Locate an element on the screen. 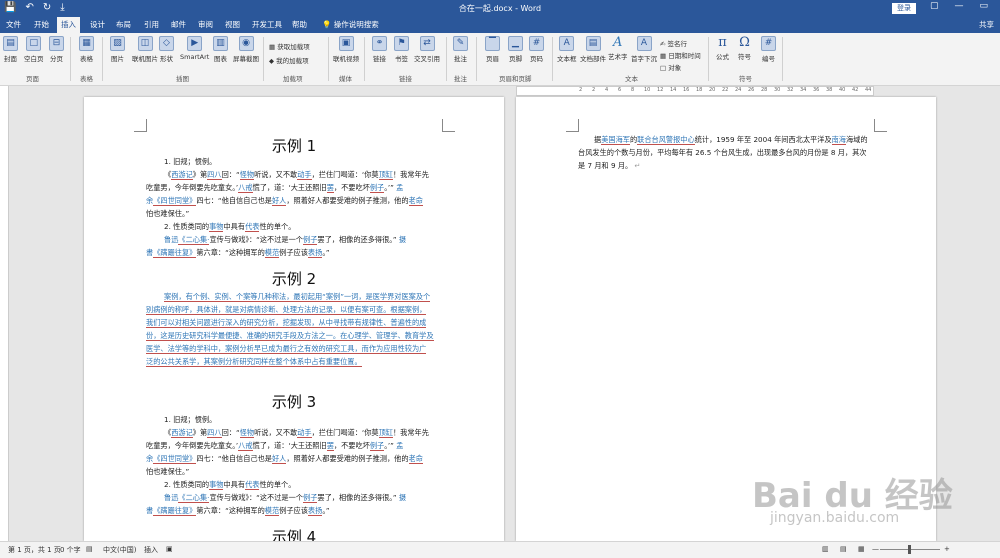 This screenshot has height=558, width=1000. tab-mailings: 邮件 is located at coordinates (178, 25).